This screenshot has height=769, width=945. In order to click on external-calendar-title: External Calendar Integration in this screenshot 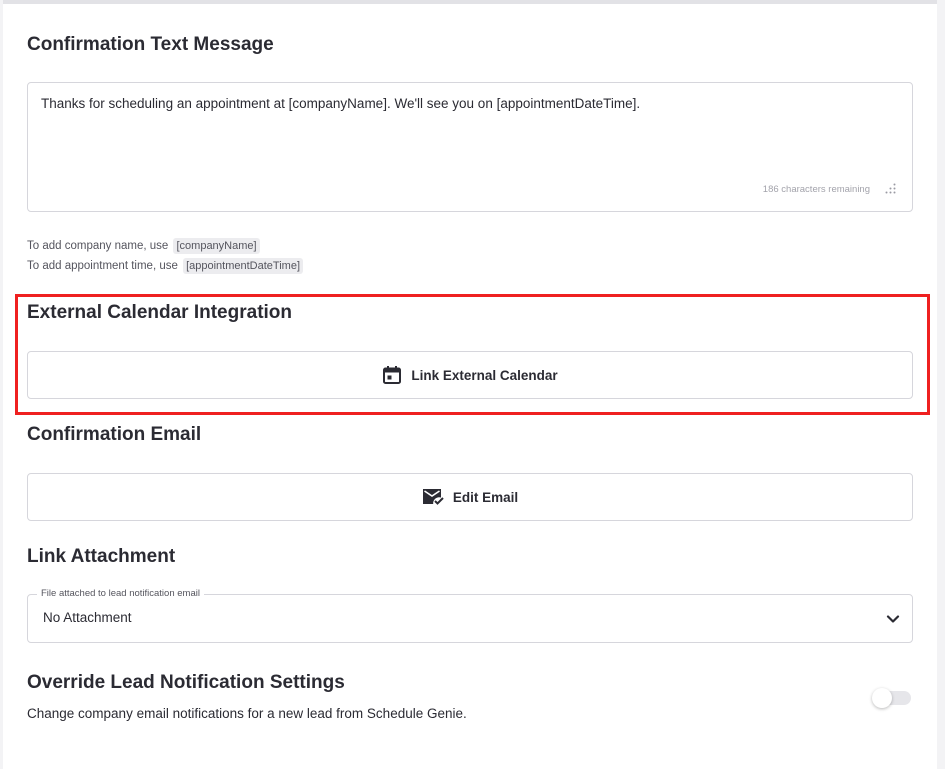, I will do `click(160, 312)`.